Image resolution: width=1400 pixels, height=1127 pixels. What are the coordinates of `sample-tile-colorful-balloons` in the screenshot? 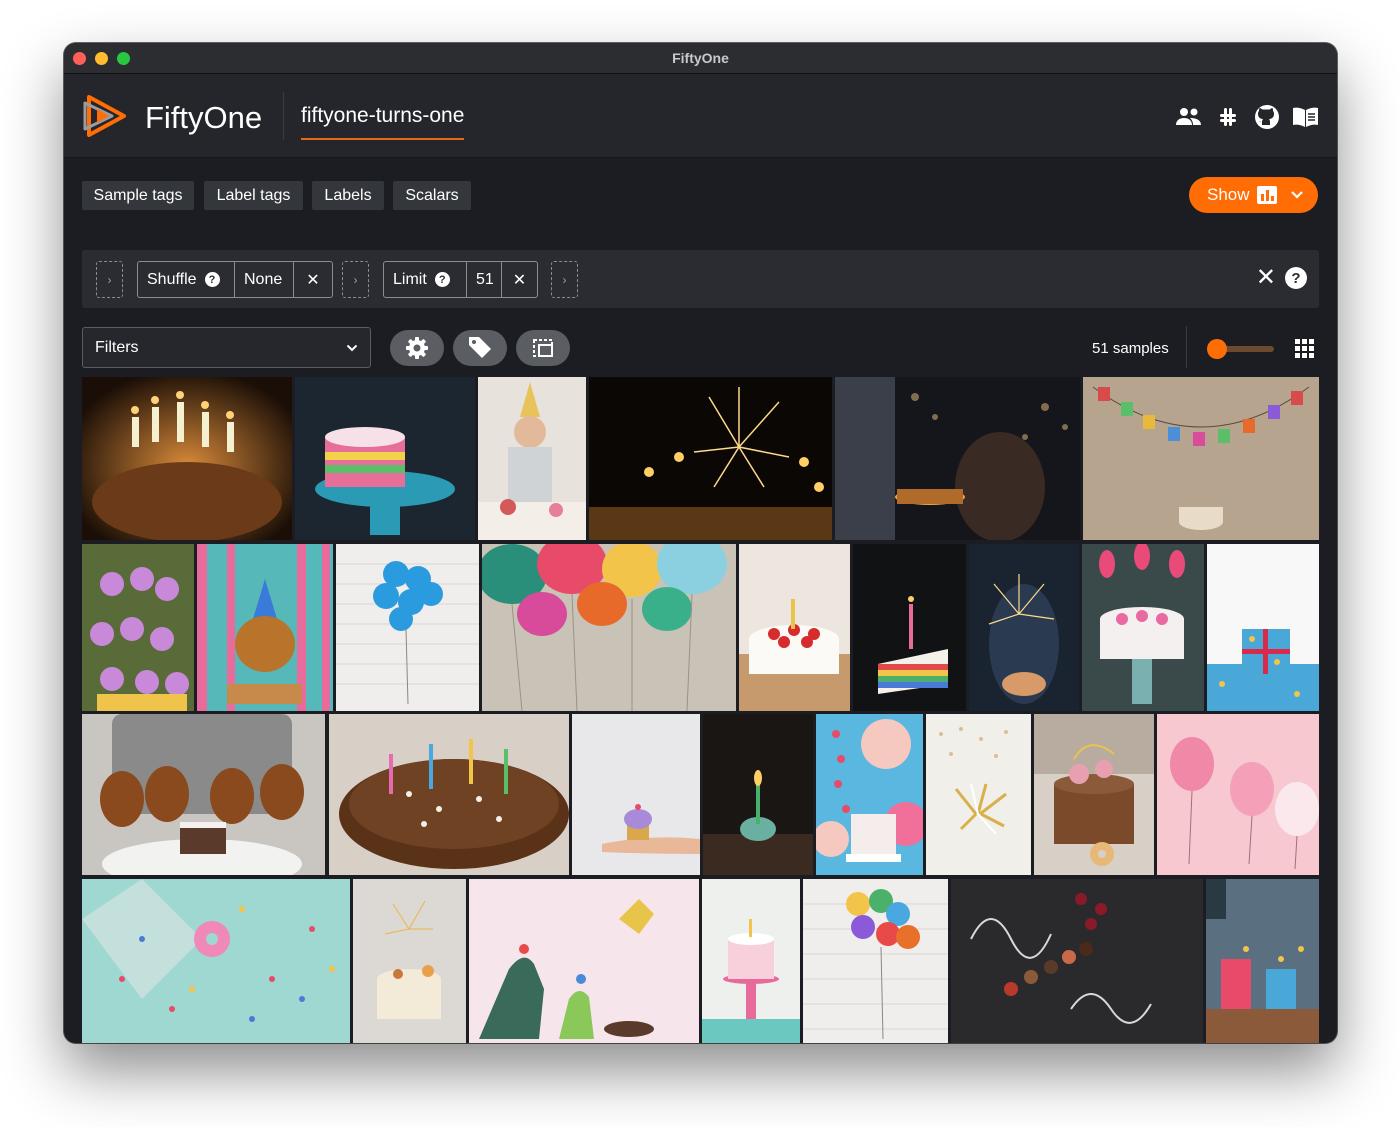 It's located at (609, 627).